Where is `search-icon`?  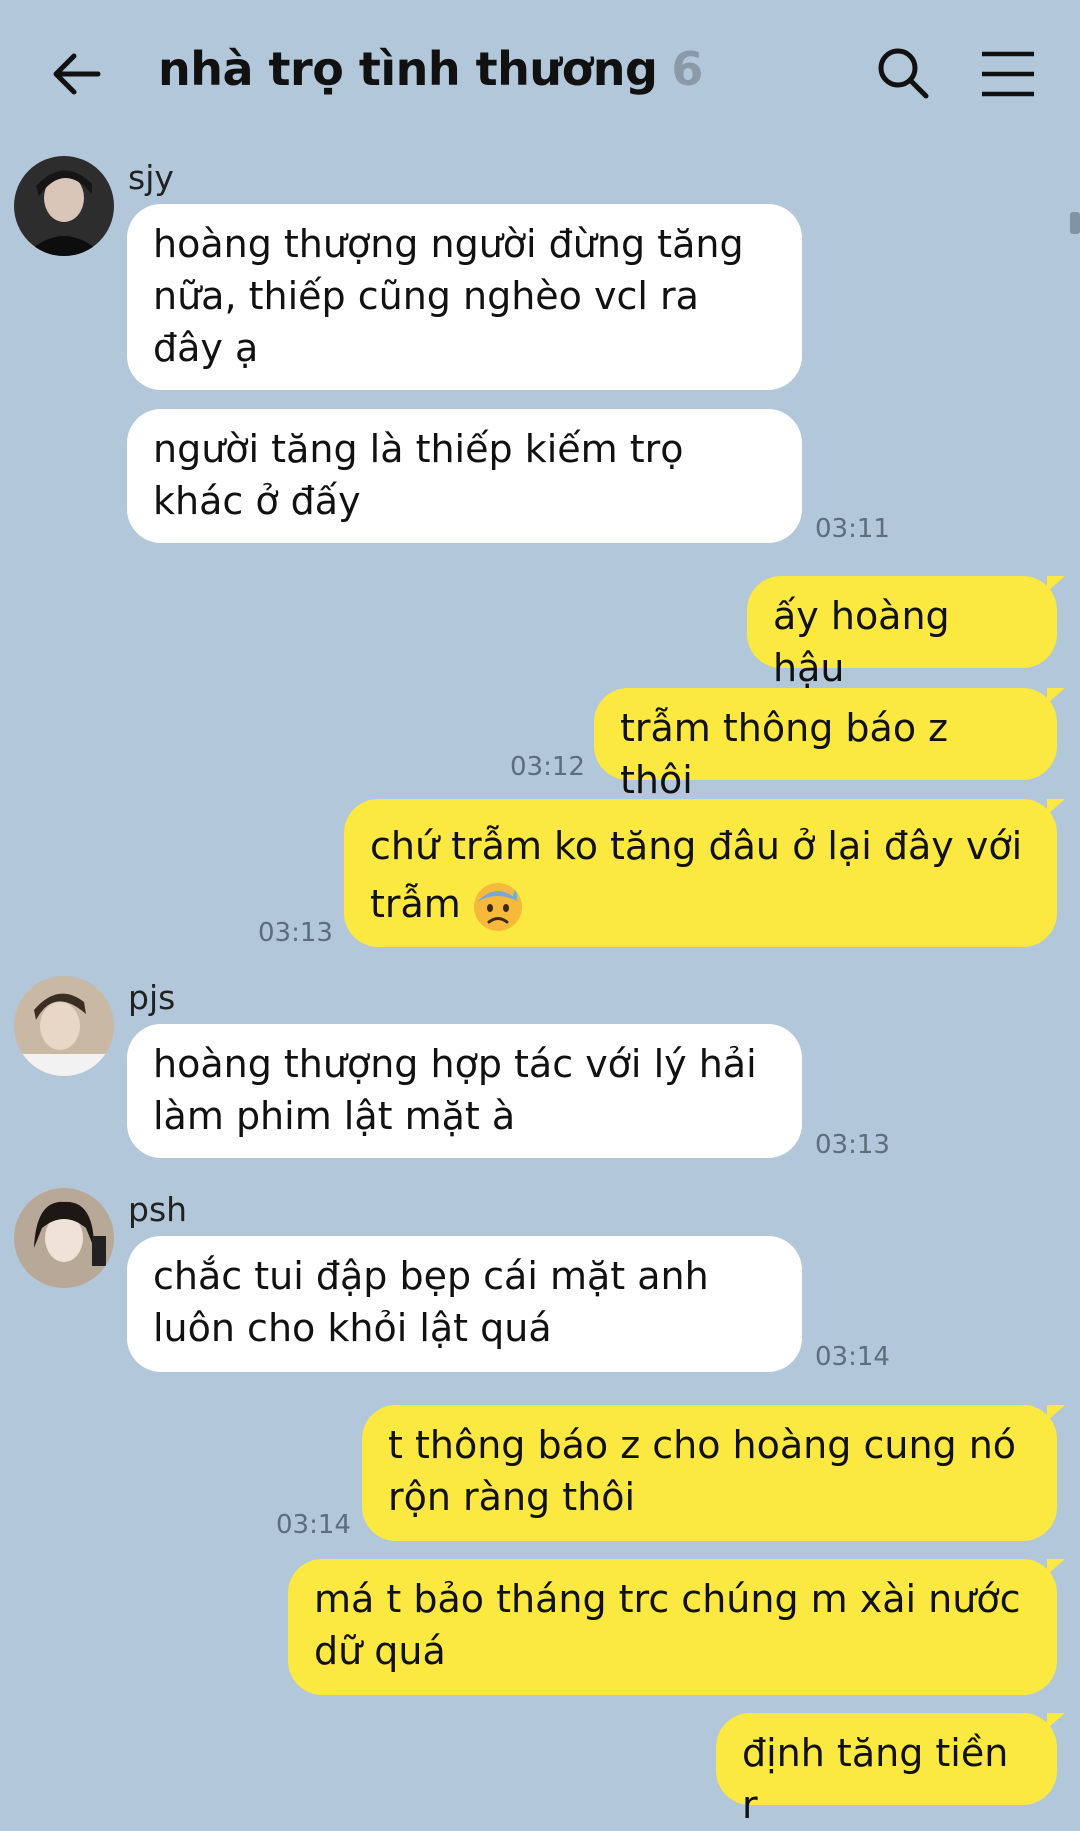
search-icon is located at coordinates (903, 73).